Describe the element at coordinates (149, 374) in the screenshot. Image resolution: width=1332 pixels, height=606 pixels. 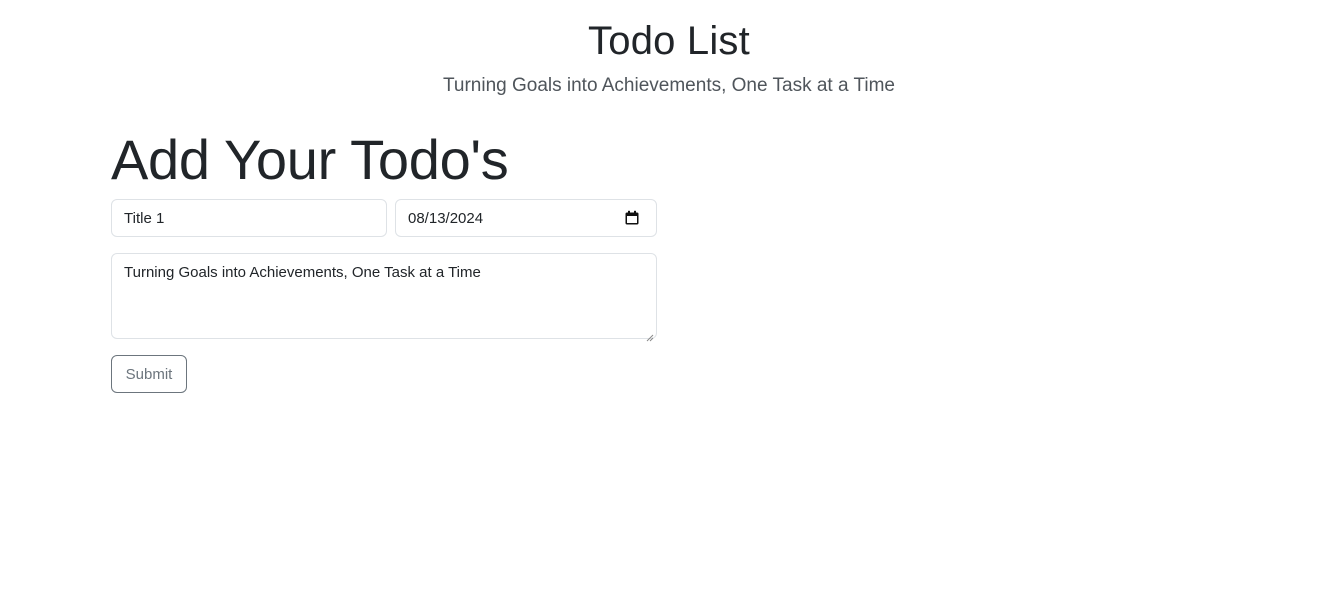
I see `submit-button: Submit` at that location.